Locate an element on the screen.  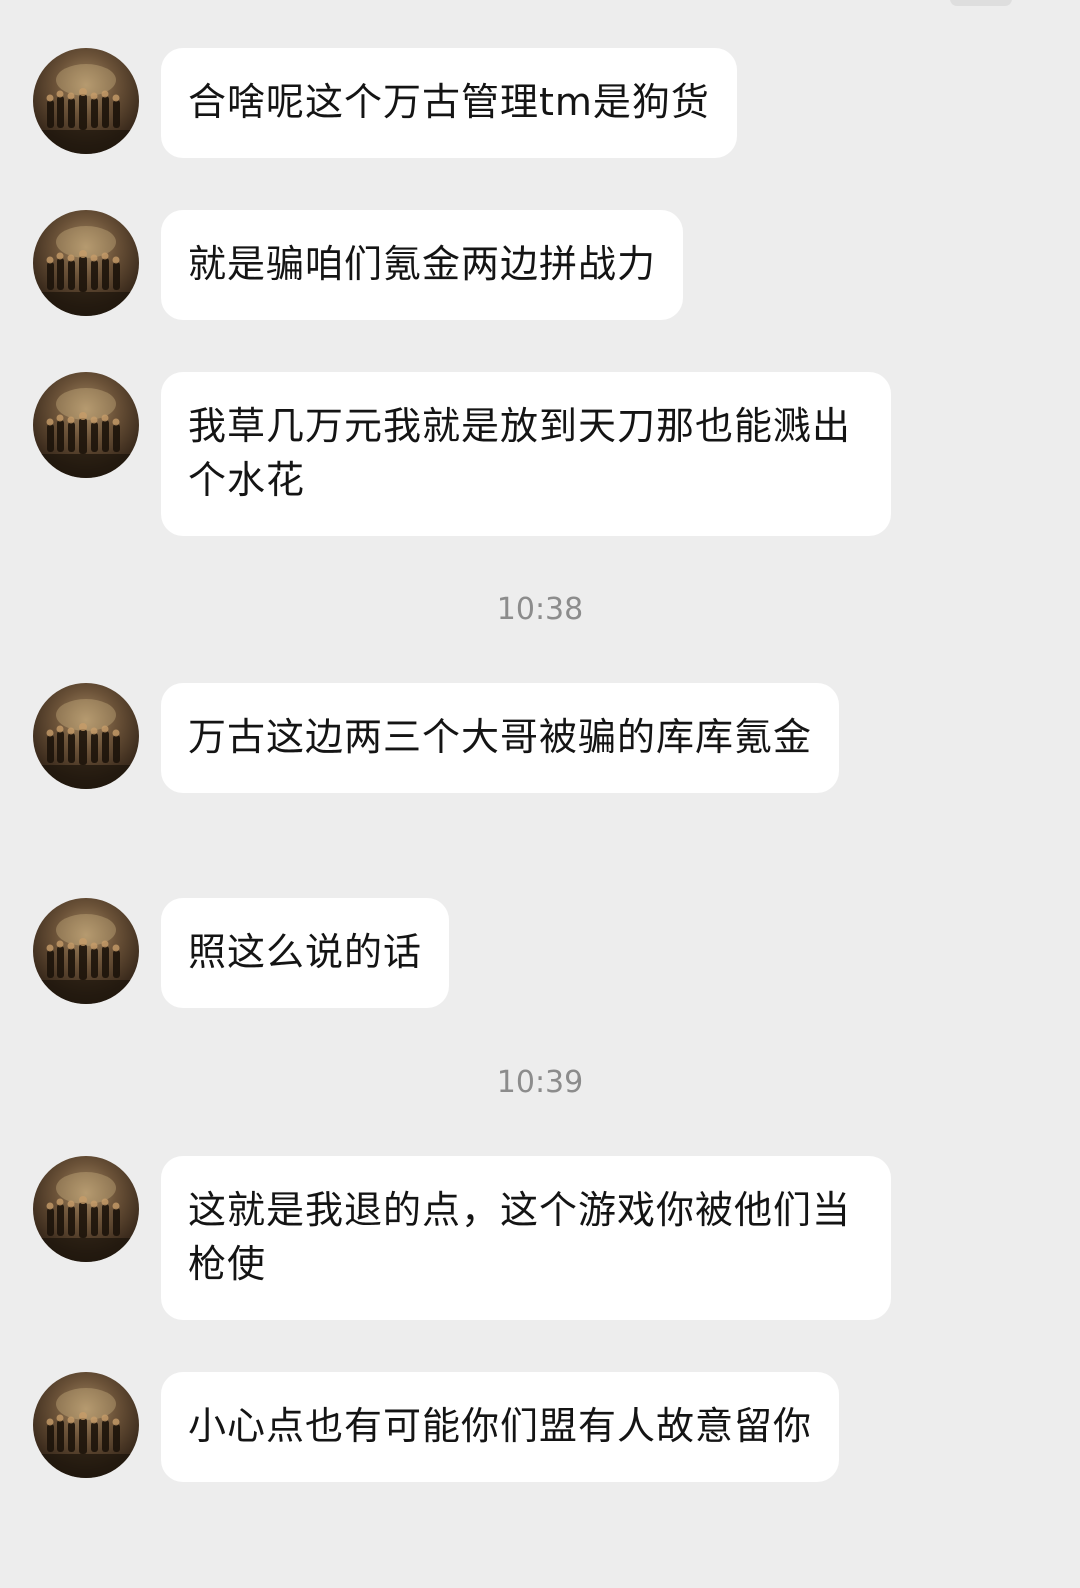
message-bubble: 合啥呢这个万古管理tm是狗货 is located at coordinates (449, 103).